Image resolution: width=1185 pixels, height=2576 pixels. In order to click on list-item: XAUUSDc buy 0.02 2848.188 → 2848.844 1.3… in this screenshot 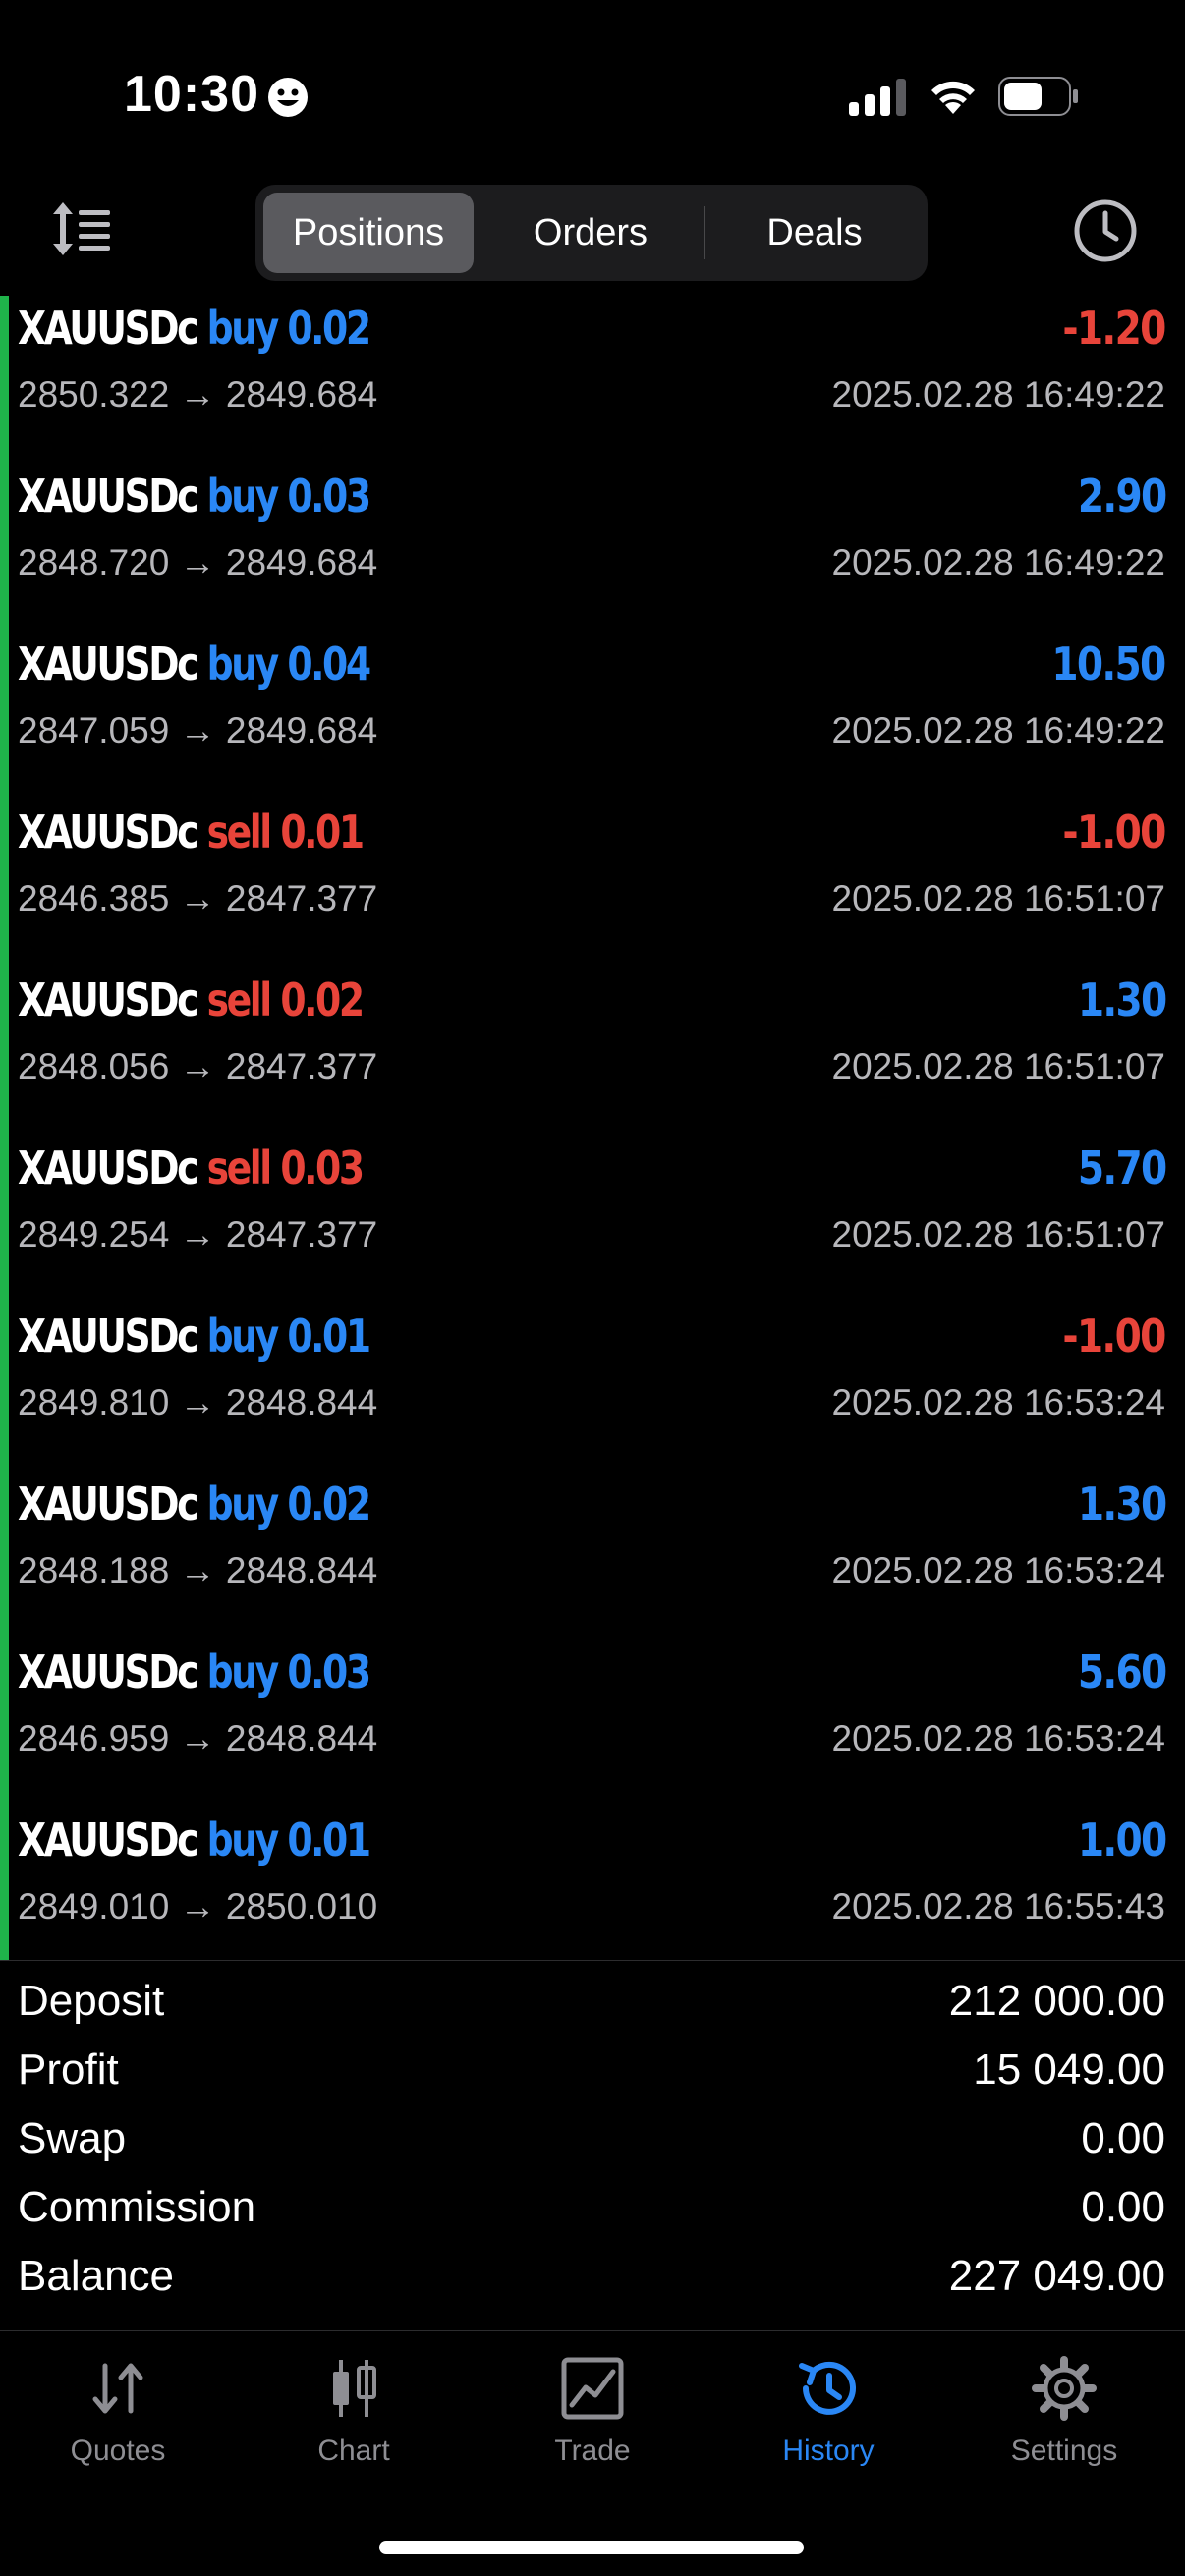, I will do `click(592, 1556)`.